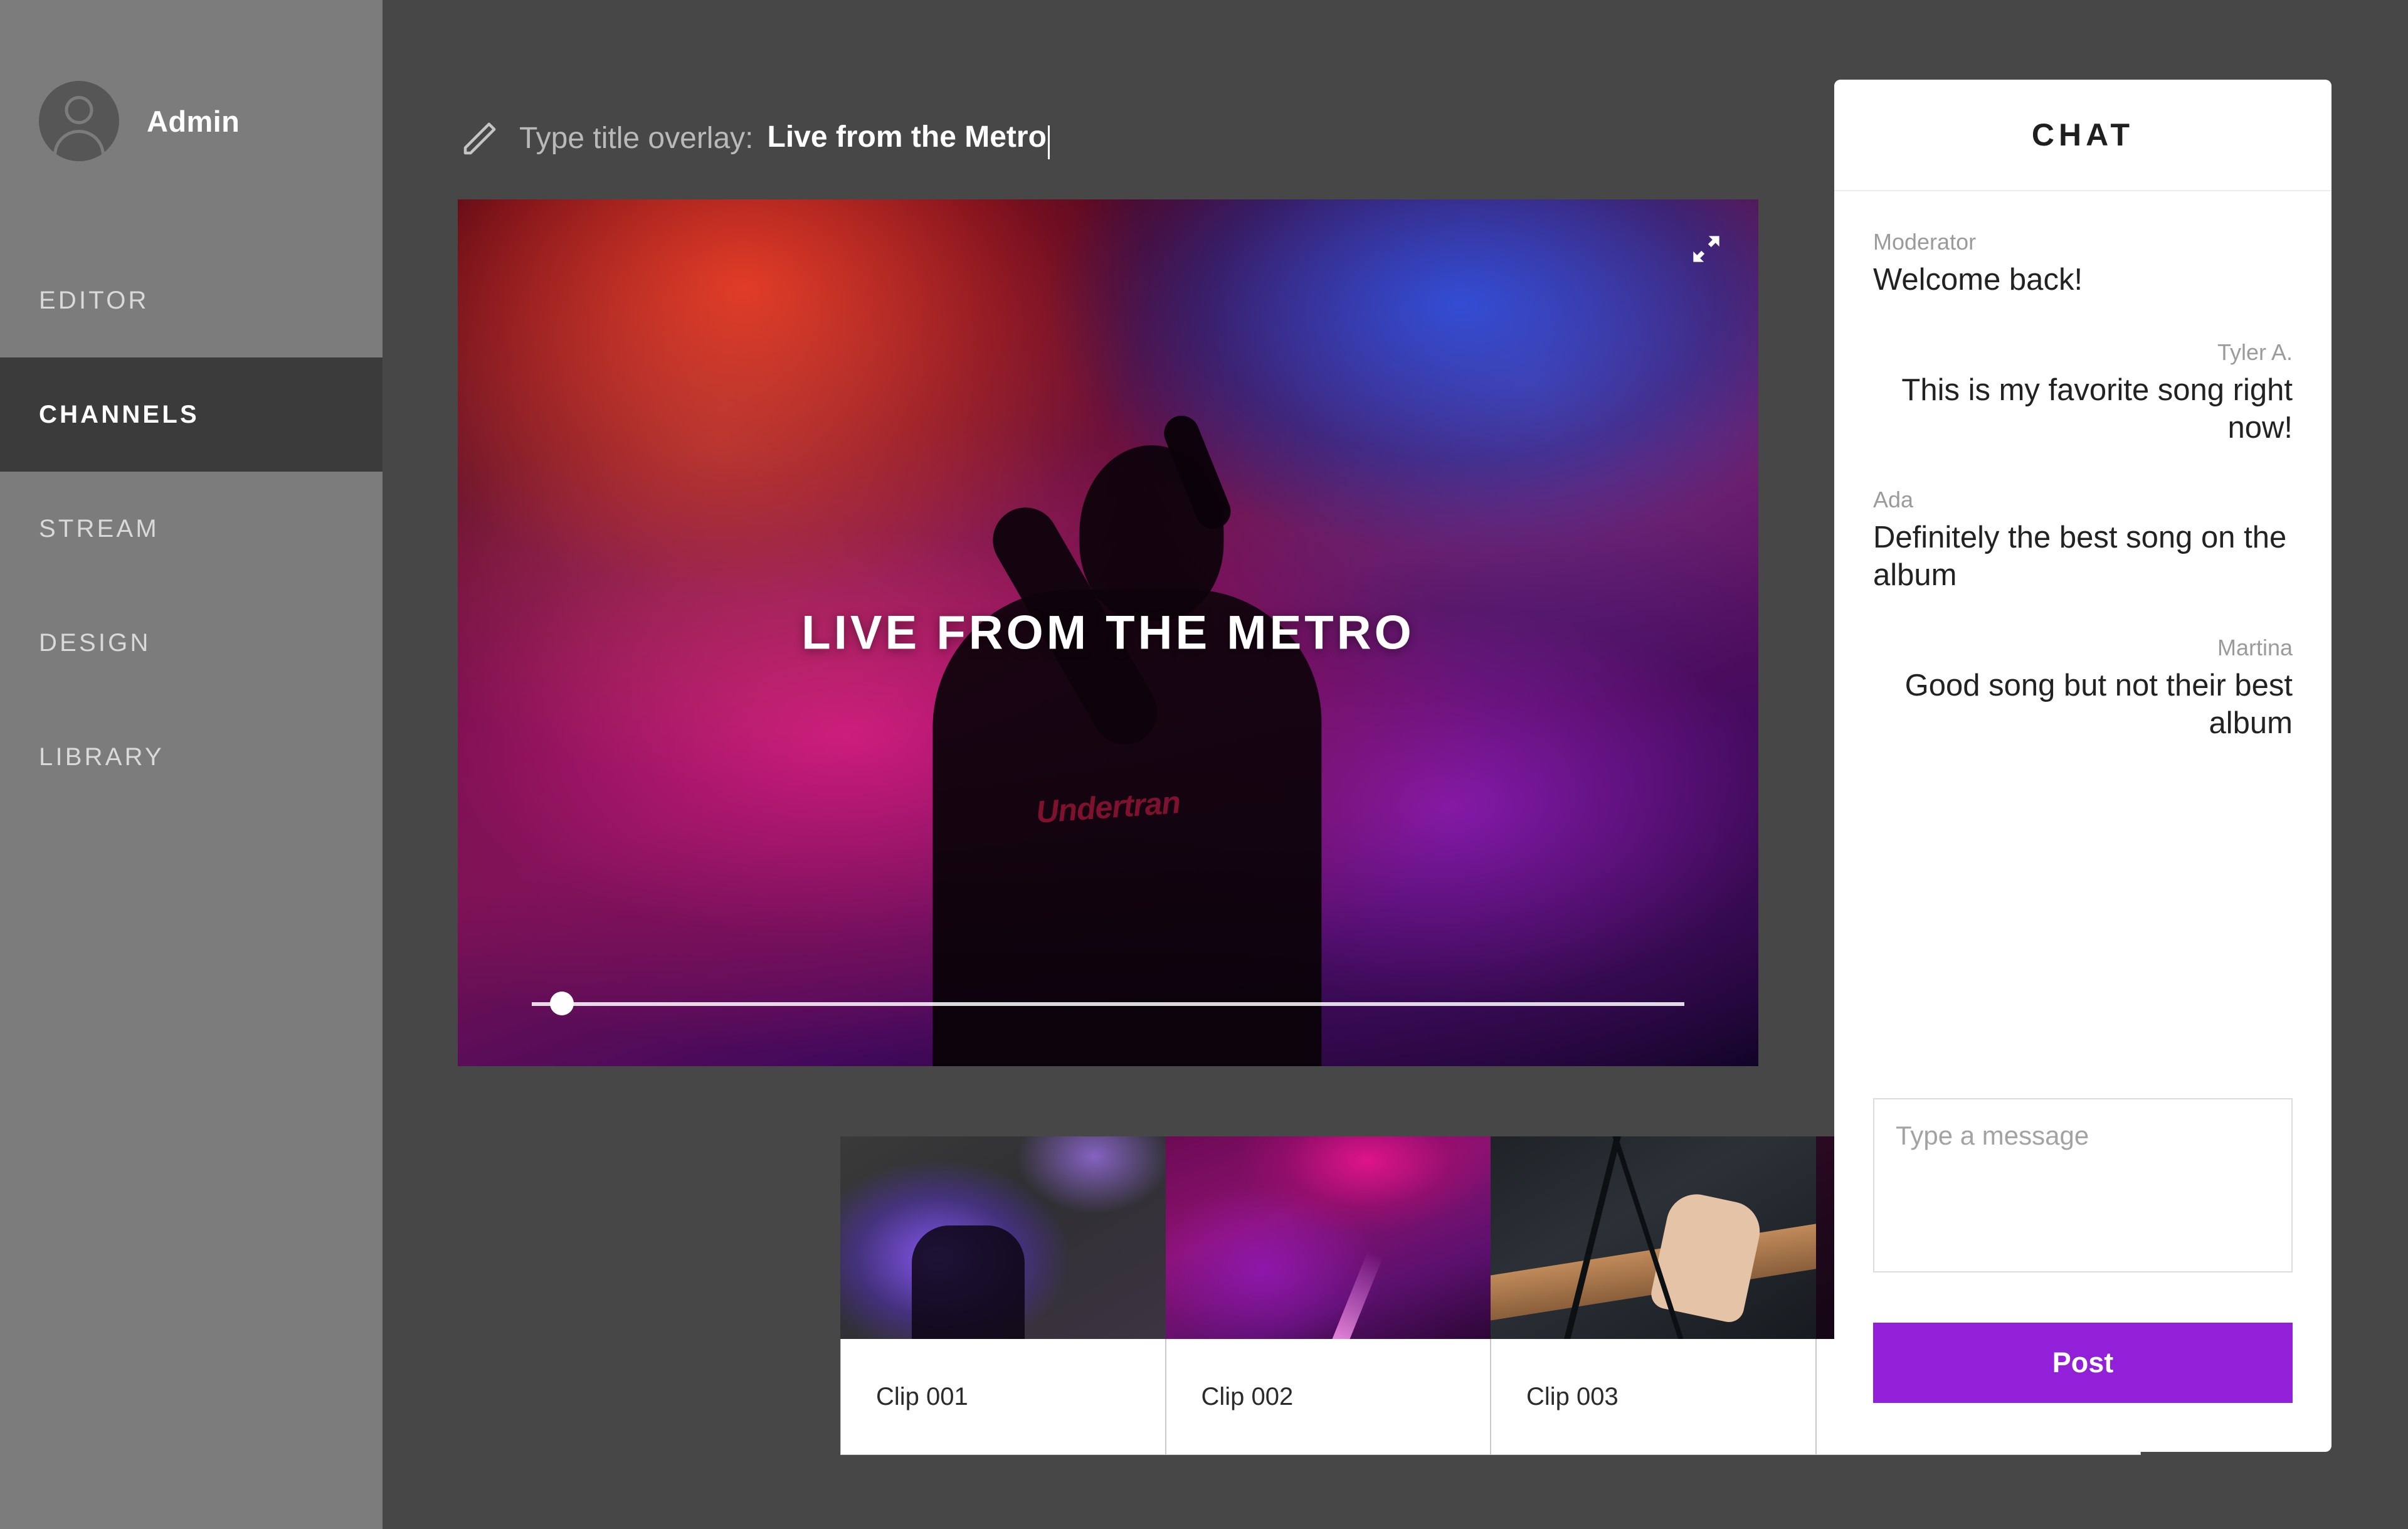  I want to click on chat-message: Moderator Welcome back!, so click(2083, 264).